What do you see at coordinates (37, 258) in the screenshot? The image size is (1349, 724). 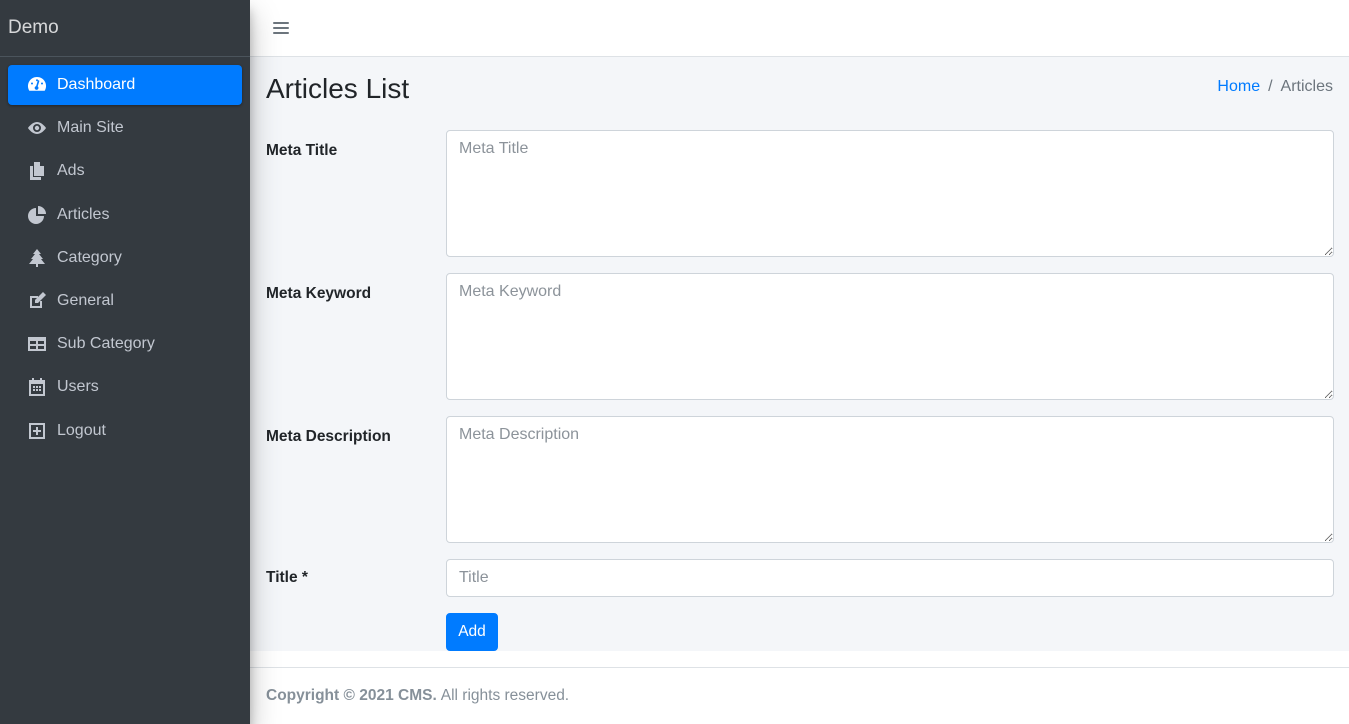 I see `tree-icon` at bounding box center [37, 258].